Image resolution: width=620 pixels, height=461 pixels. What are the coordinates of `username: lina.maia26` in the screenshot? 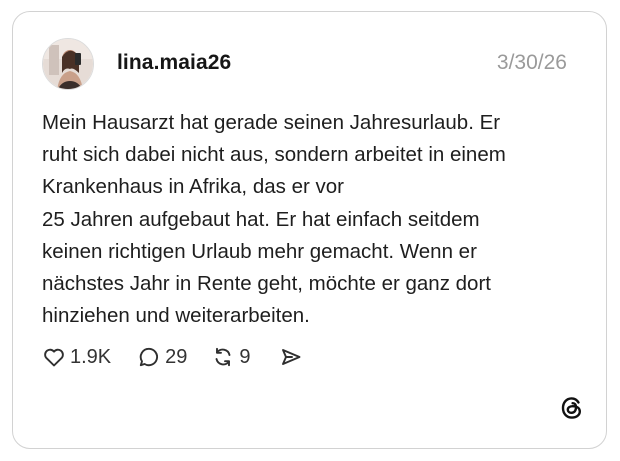 It's located at (174, 63).